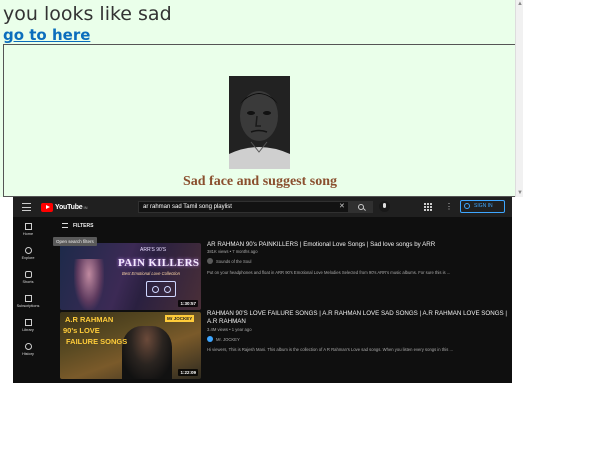  Describe the element at coordinates (28, 322) in the screenshot. I see `library-icon` at that location.